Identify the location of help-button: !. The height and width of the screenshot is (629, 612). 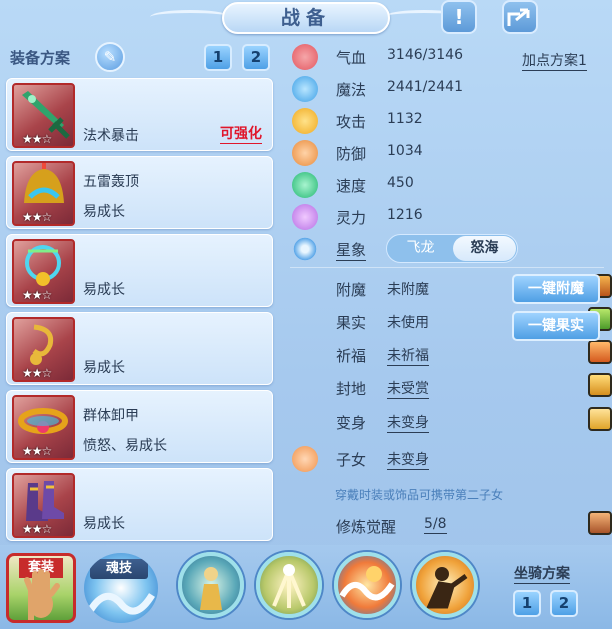
(459, 17).